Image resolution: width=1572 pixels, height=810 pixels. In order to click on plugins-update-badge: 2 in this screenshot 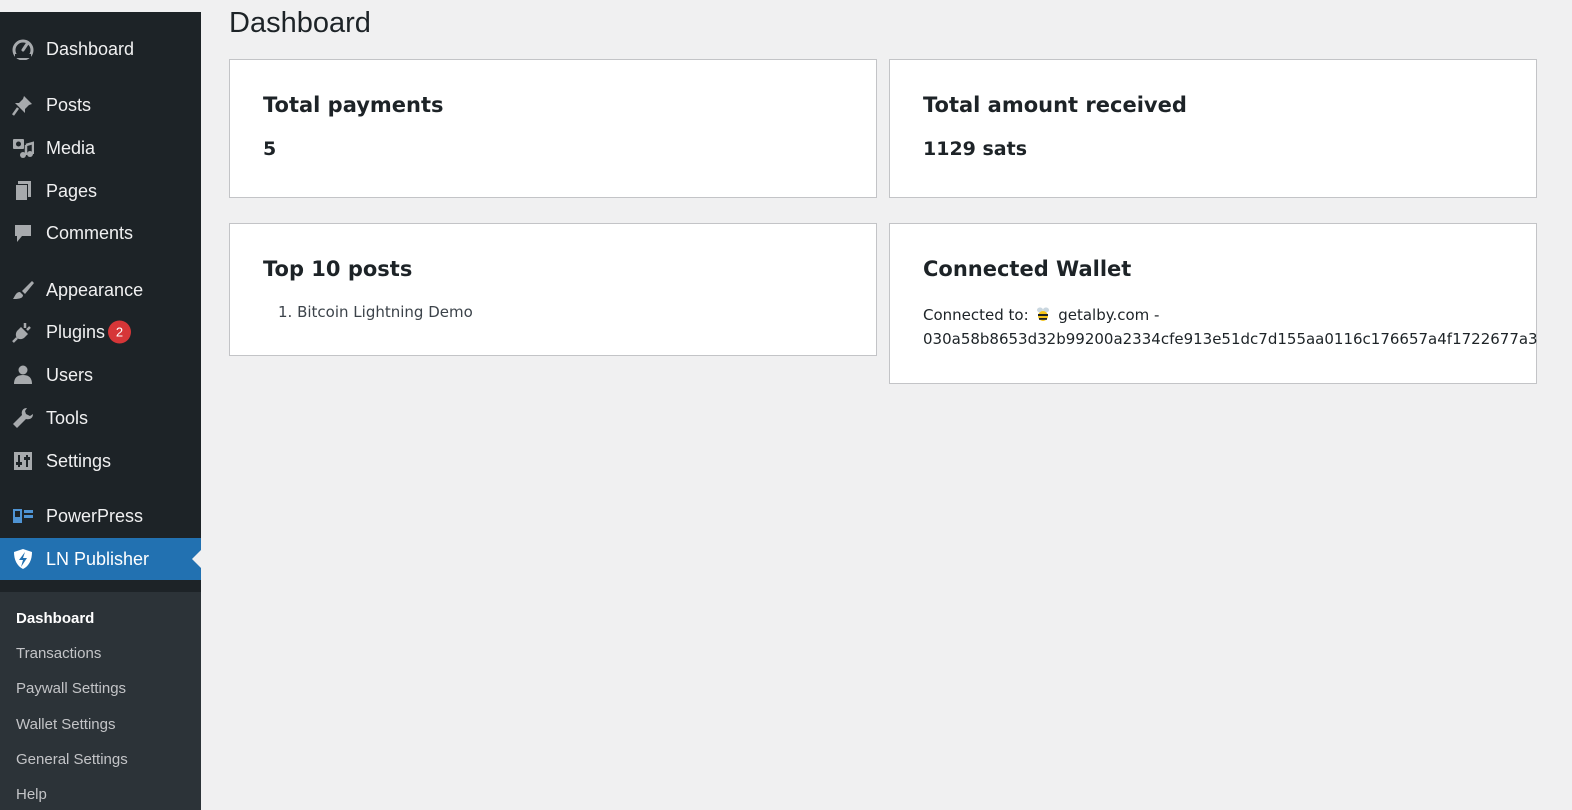, I will do `click(119, 332)`.